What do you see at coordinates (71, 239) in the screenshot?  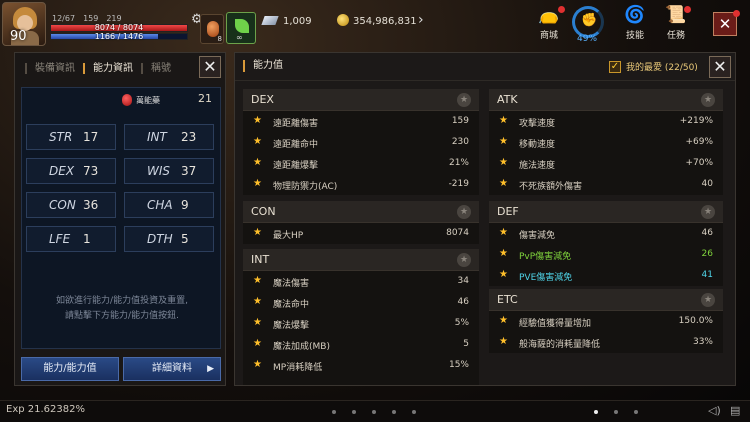 I see `stat-lfe: LFE 1` at bounding box center [71, 239].